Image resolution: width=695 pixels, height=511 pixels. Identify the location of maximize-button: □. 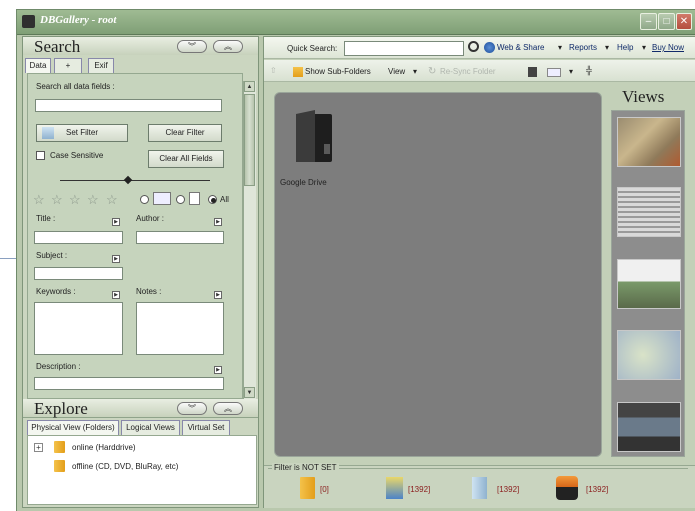
(666, 21).